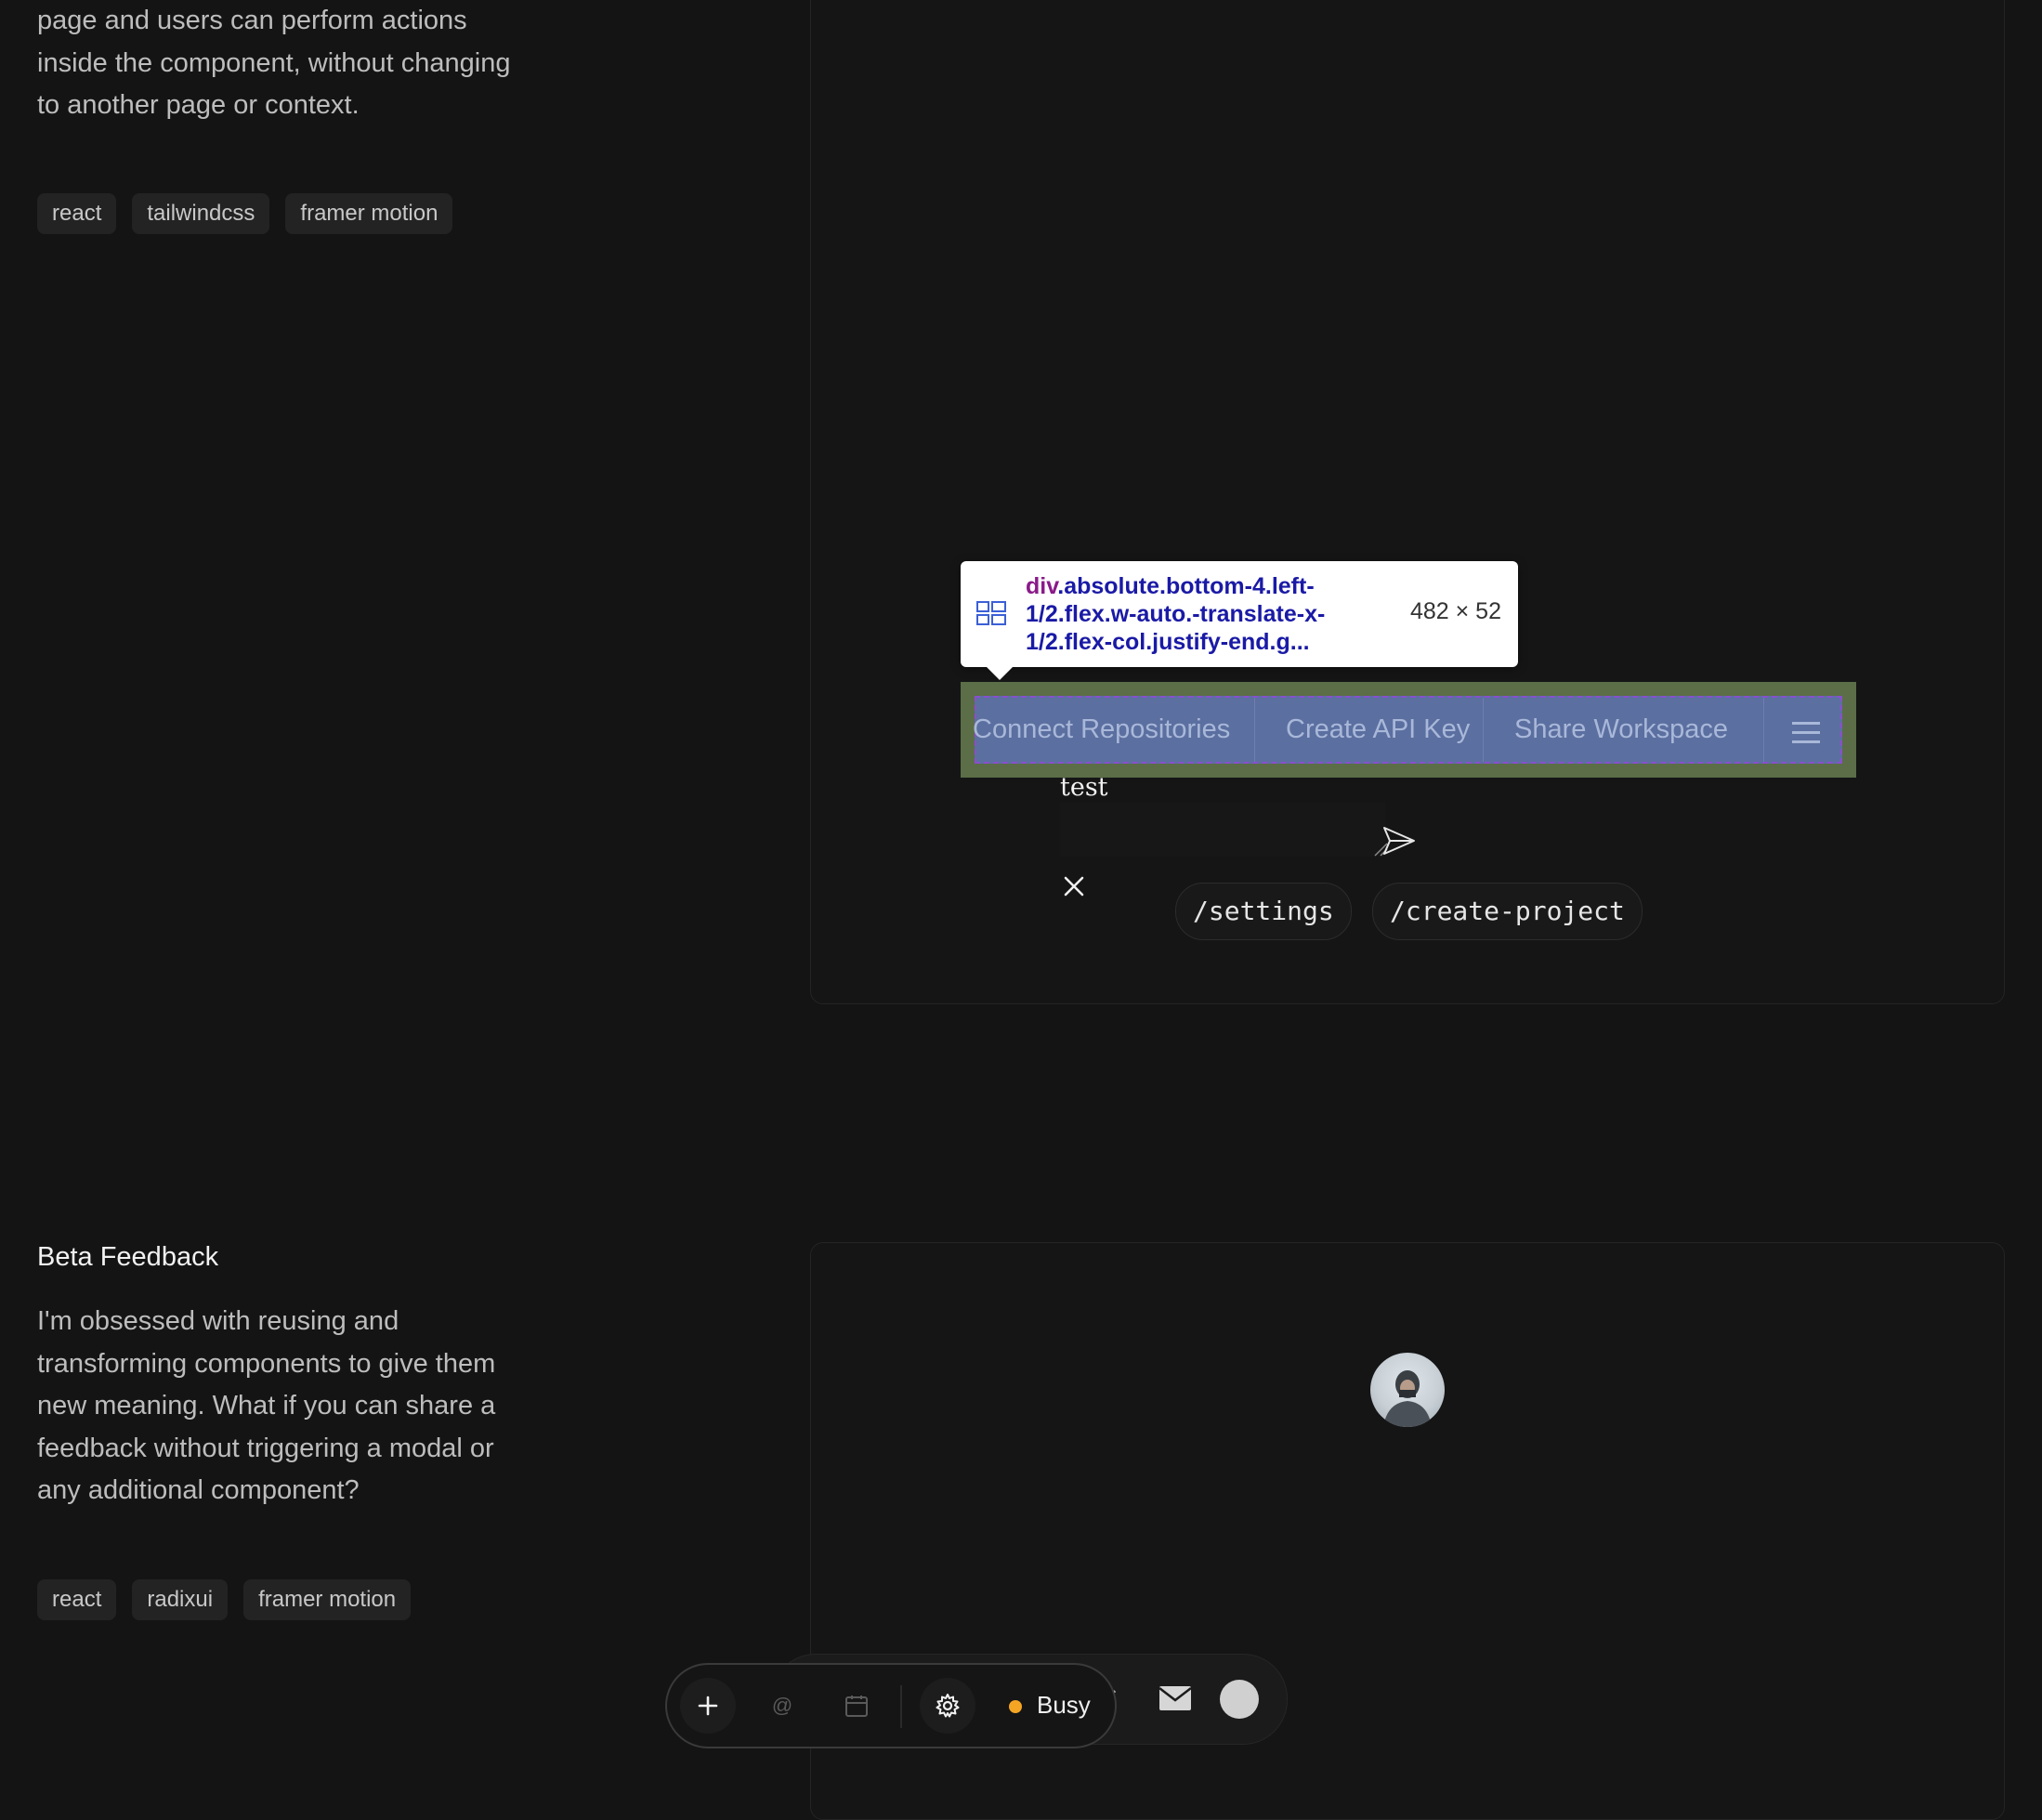 The height and width of the screenshot is (1820, 2042). Describe the element at coordinates (128, 1257) in the screenshot. I see `section-title: Beta Feedback` at that location.